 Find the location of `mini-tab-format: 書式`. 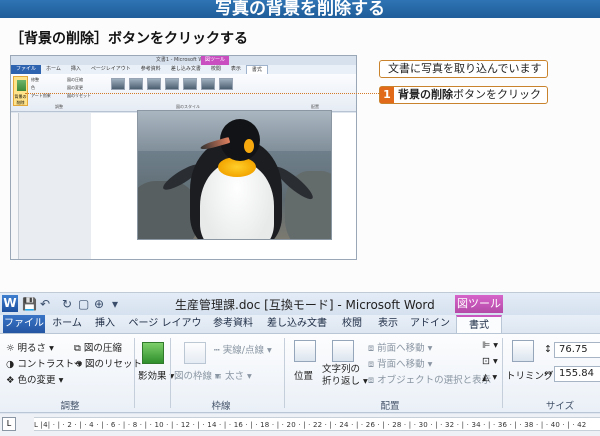

mini-tab-format: 書式 is located at coordinates (256, 69).